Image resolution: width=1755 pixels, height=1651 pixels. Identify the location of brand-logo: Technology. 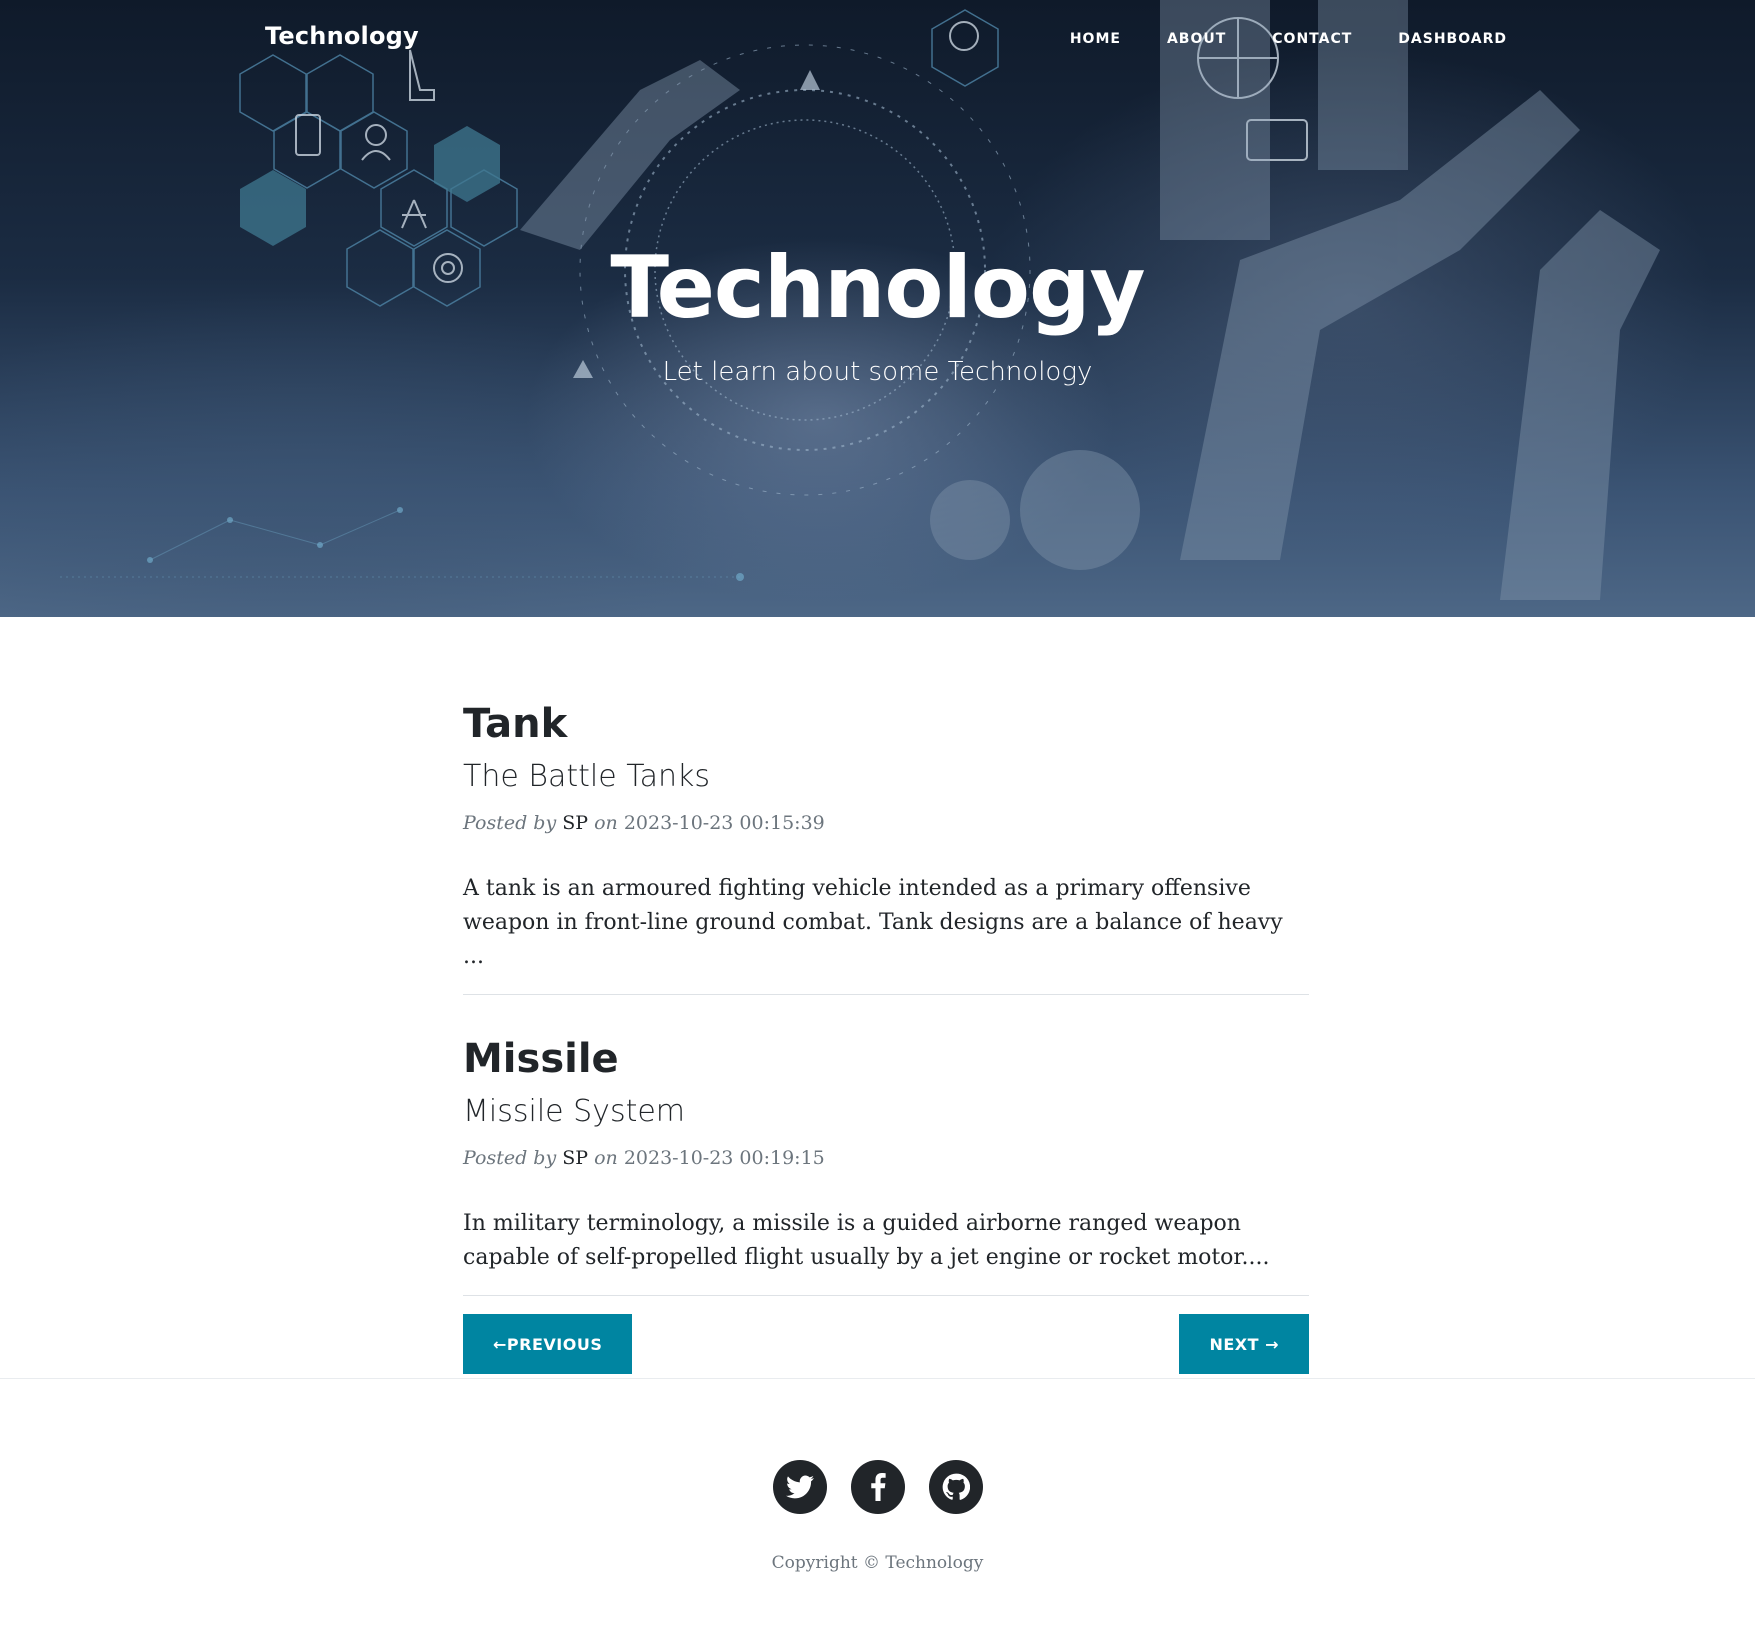
(342, 36).